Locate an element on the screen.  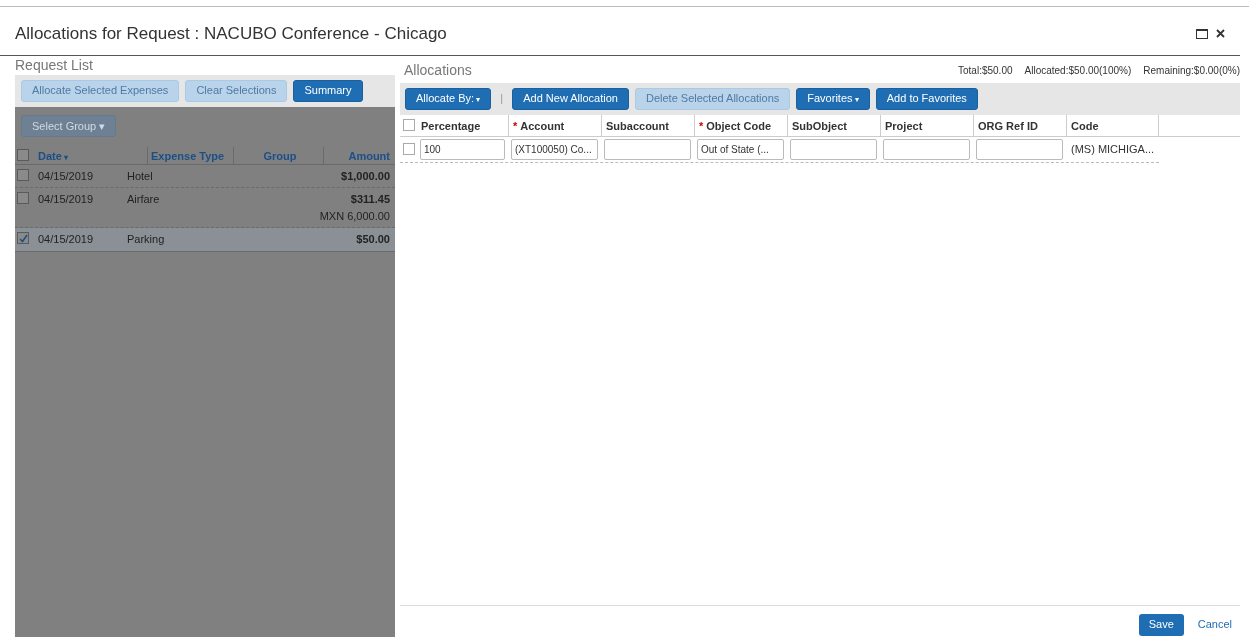
panel-title: Allocations is located at coordinates (438, 70).